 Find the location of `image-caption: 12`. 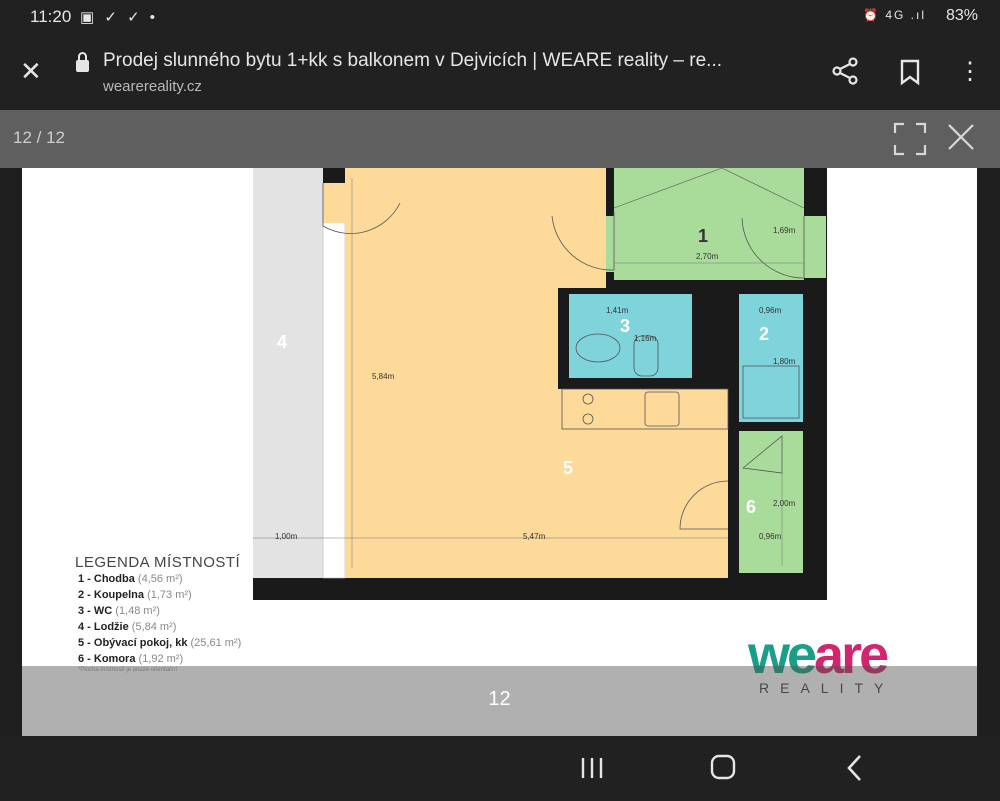

image-caption: 12 is located at coordinates (499, 699).